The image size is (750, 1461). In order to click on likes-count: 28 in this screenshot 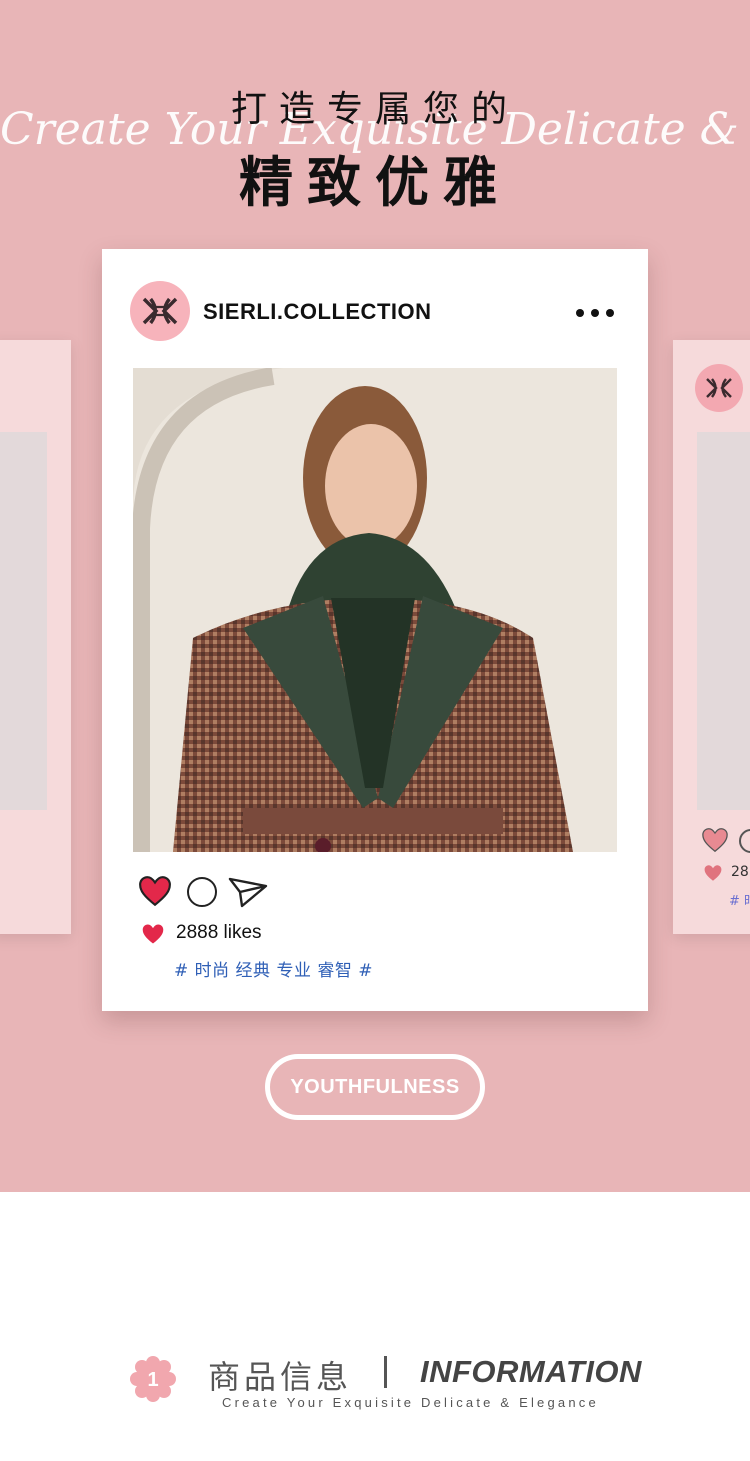, I will do `click(740, 872)`.